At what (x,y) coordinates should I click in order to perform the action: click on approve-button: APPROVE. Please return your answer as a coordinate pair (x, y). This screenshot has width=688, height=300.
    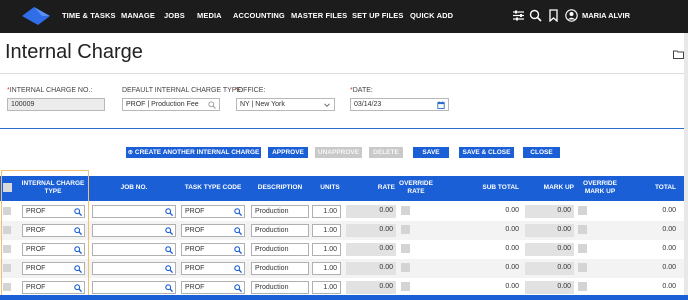
    Looking at the image, I should click on (288, 152).